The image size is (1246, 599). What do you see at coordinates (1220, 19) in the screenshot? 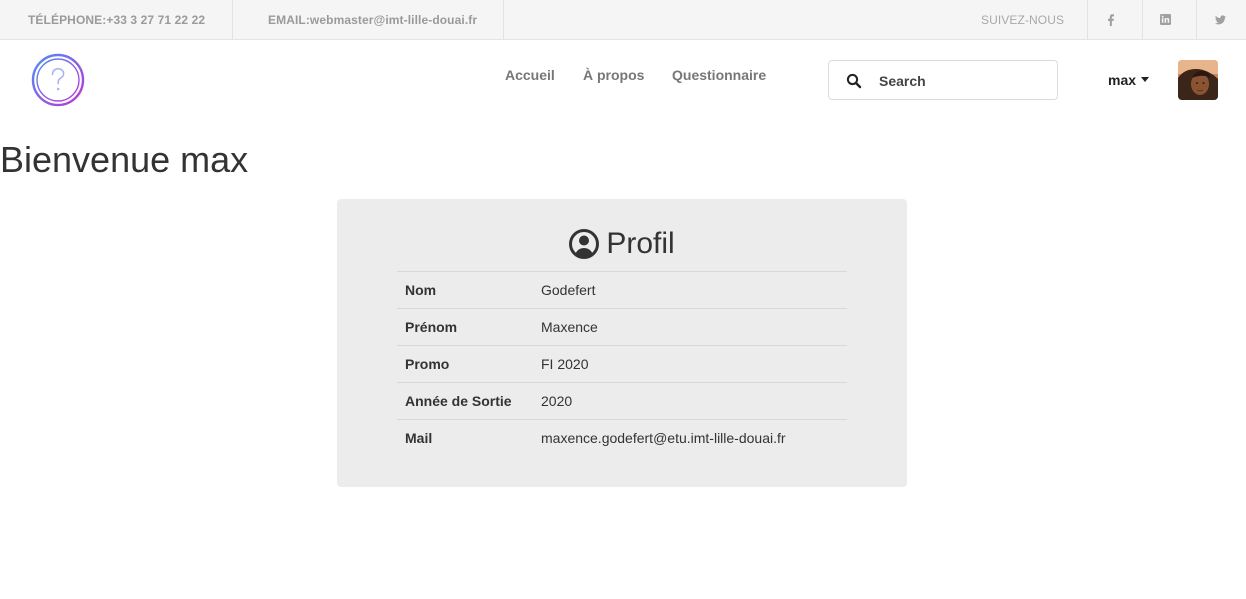
I see `twitter-icon` at bounding box center [1220, 19].